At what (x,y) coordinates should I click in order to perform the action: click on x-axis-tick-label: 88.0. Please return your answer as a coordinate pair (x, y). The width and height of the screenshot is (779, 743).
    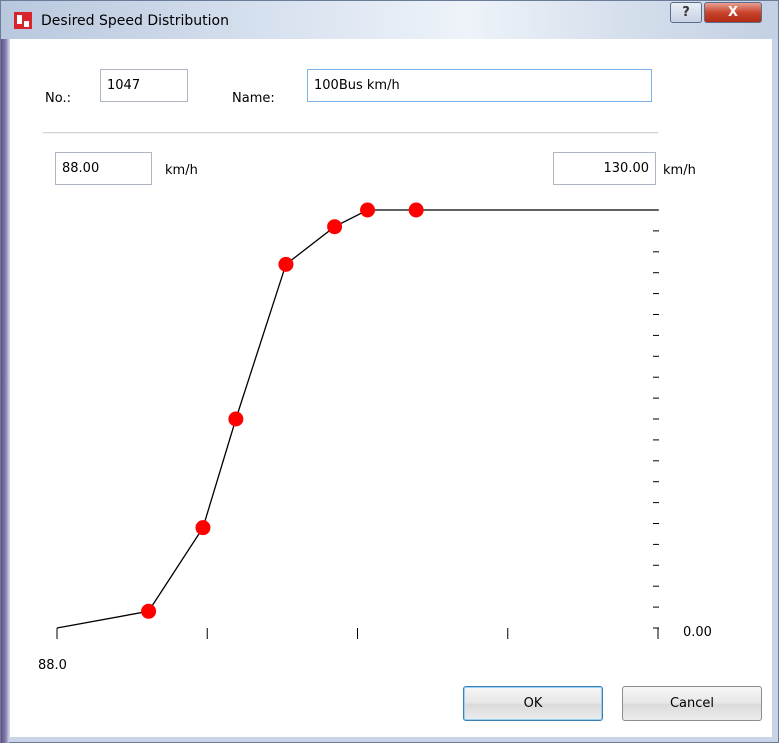
    Looking at the image, I should click on (52, 665).